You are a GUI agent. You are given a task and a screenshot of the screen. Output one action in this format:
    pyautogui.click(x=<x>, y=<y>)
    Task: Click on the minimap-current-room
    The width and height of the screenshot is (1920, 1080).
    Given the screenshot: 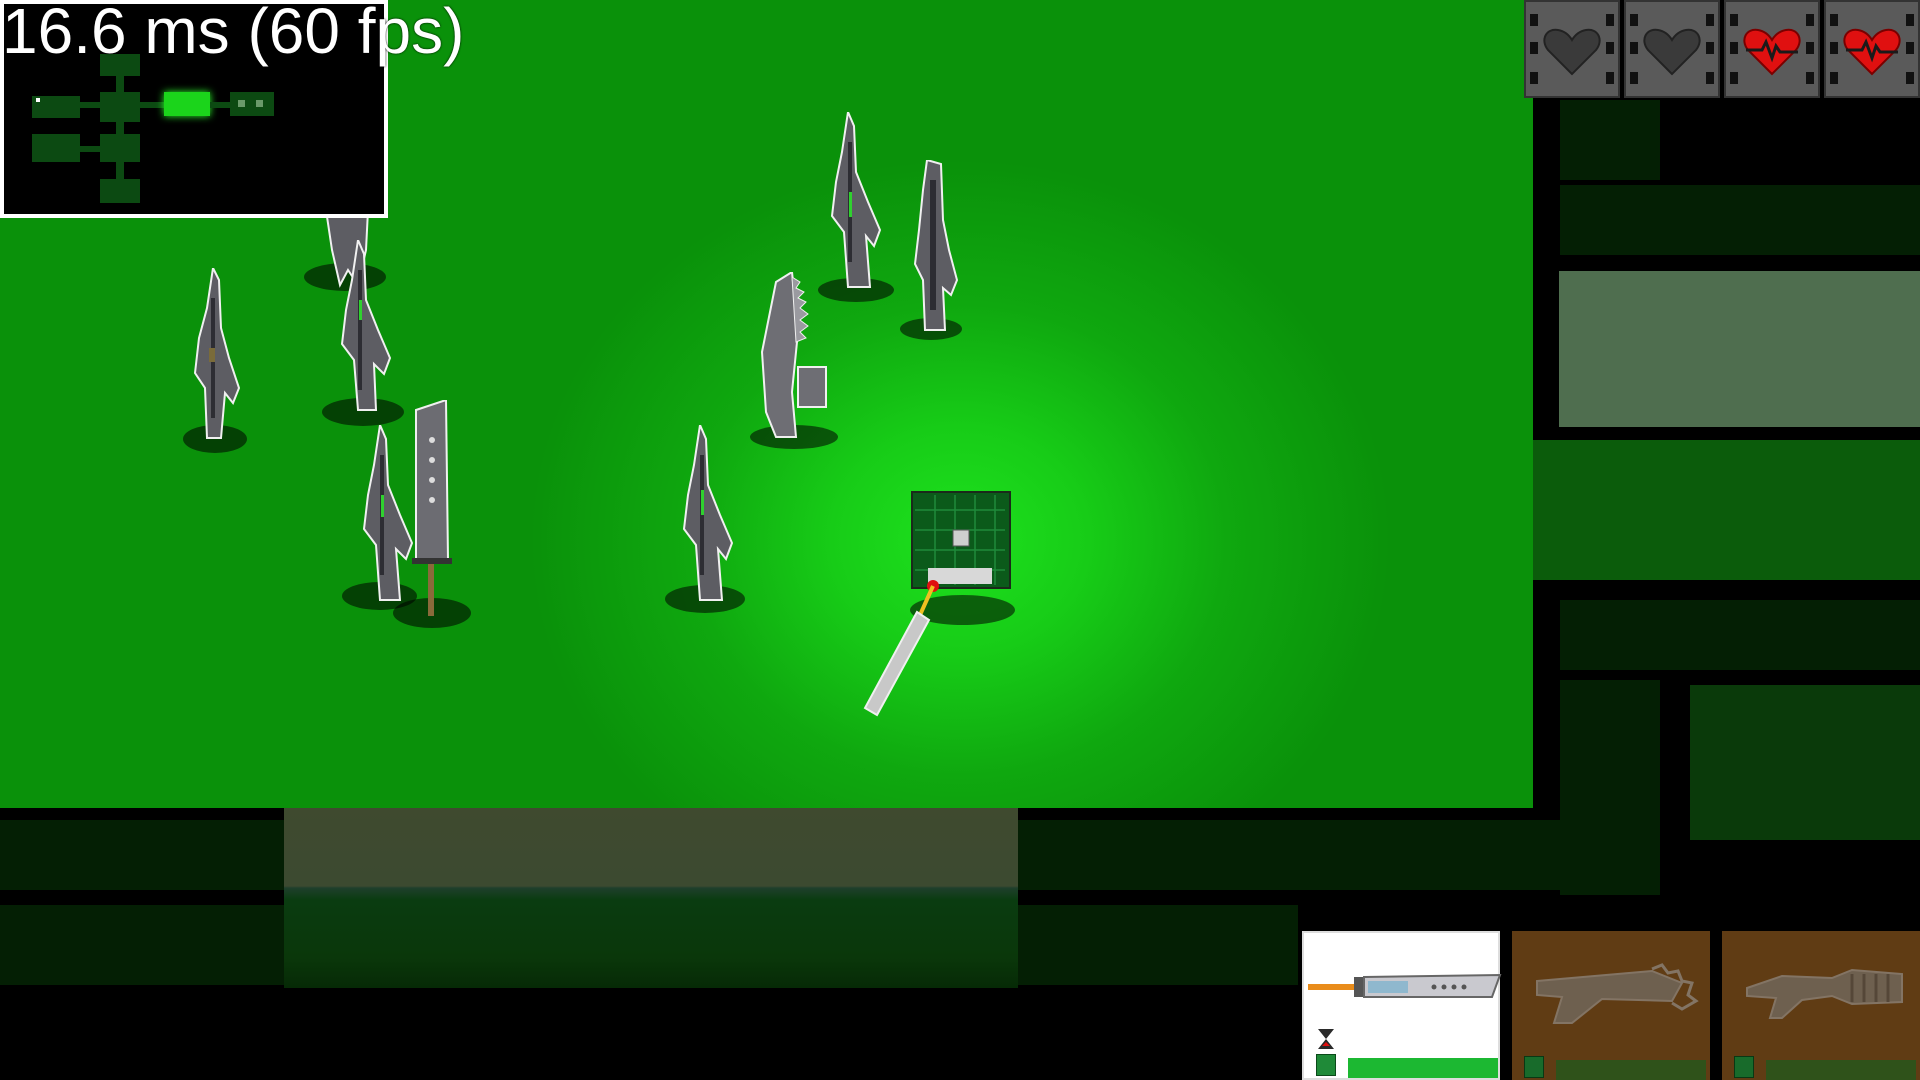 What is the action you would take?
    pyautogui.click(x=187, y=104)
    